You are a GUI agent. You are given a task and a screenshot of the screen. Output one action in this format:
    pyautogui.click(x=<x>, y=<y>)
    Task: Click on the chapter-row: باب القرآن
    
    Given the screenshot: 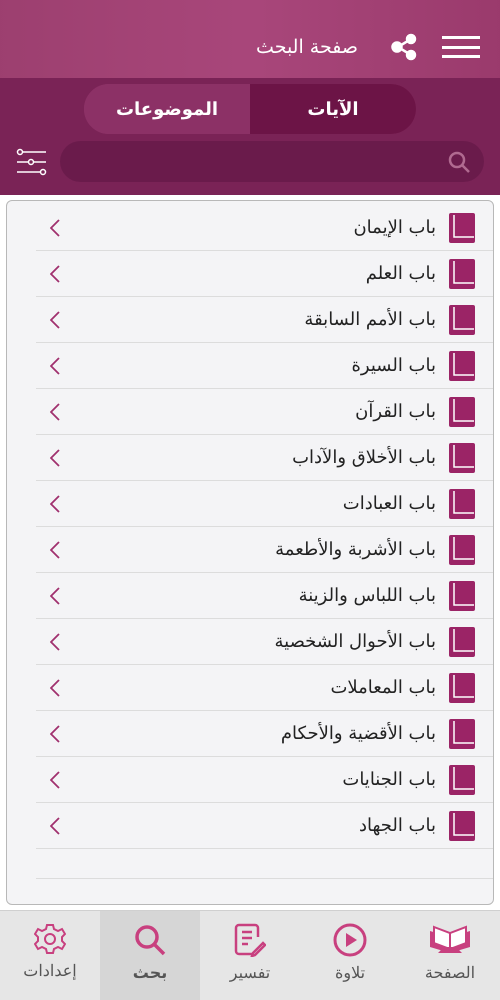 What is the action you would take?
    pyautogui.click(x=264, y=411)
    